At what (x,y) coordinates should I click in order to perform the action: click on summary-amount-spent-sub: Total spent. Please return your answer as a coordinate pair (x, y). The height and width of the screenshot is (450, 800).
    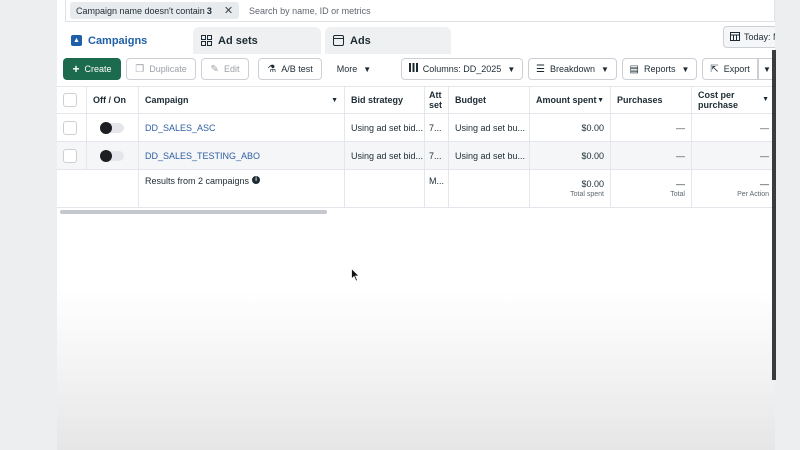
    Looking at the image, I should click on (587, 194).